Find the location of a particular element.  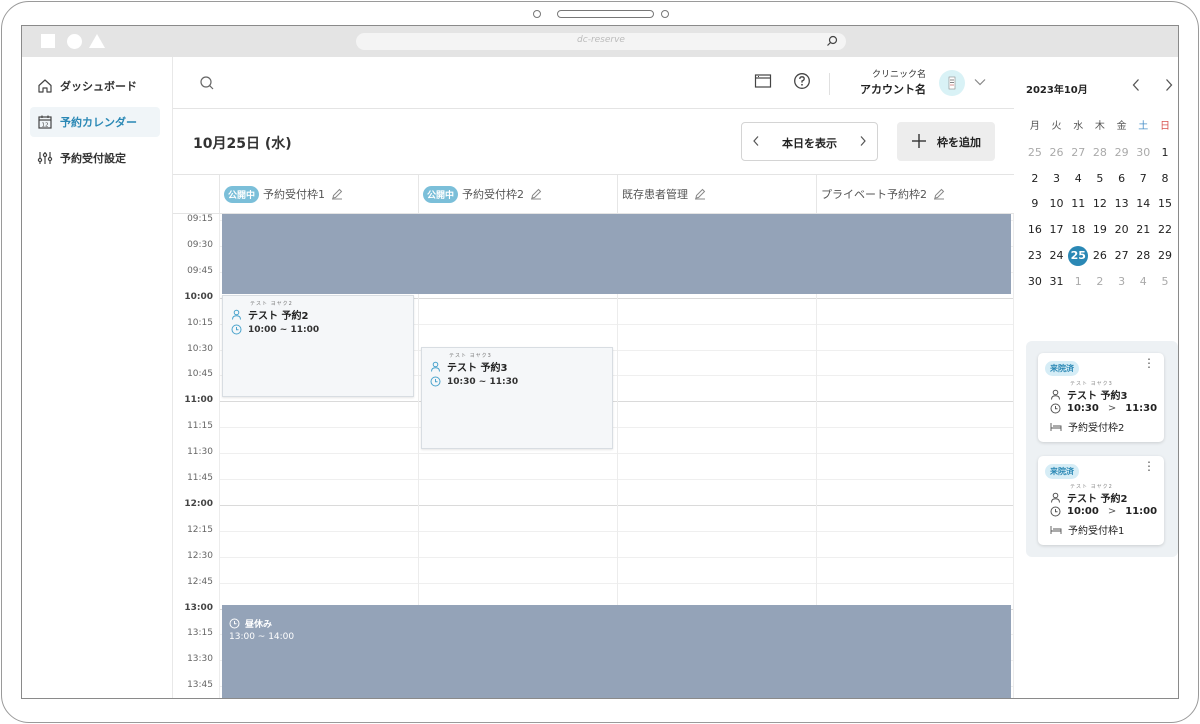

calendar-day: 20 is located at coordinates (1122, 230).